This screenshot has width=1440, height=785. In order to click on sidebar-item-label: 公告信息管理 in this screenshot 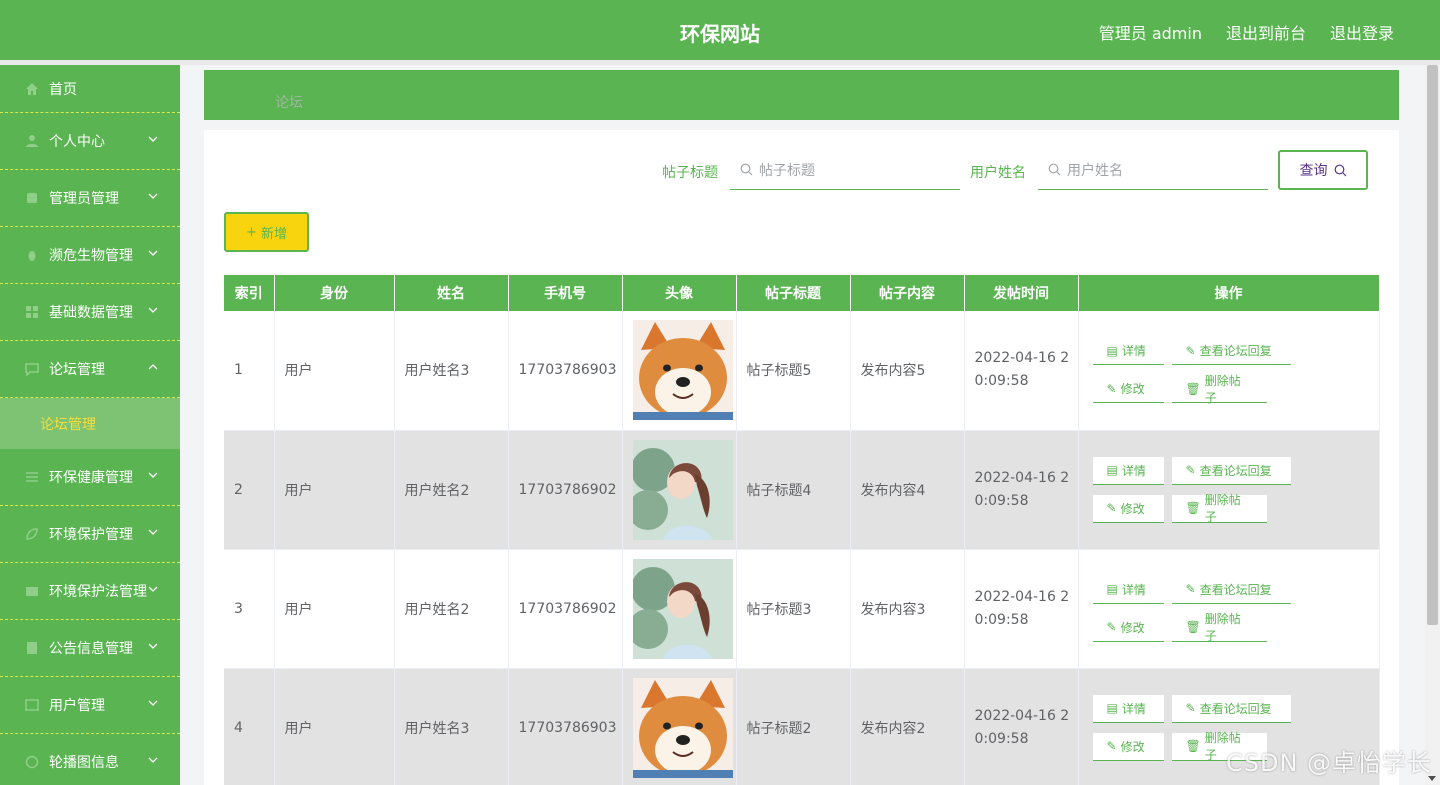, I will do `click(91, 649)`.